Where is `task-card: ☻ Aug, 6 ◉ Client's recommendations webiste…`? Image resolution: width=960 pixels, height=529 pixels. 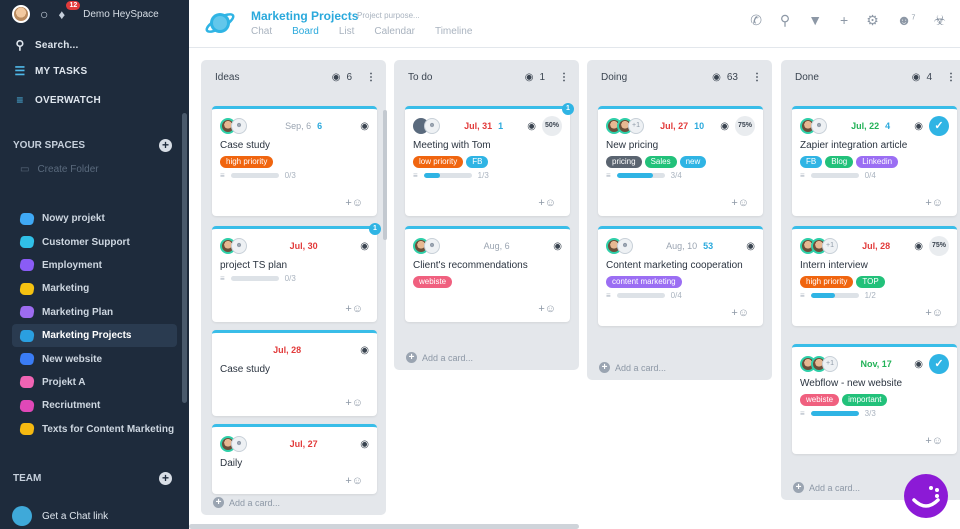
task-card: ☻ Aug, 6 ◉ Client's recommendations webiste… is located at coordinates (487, 274).